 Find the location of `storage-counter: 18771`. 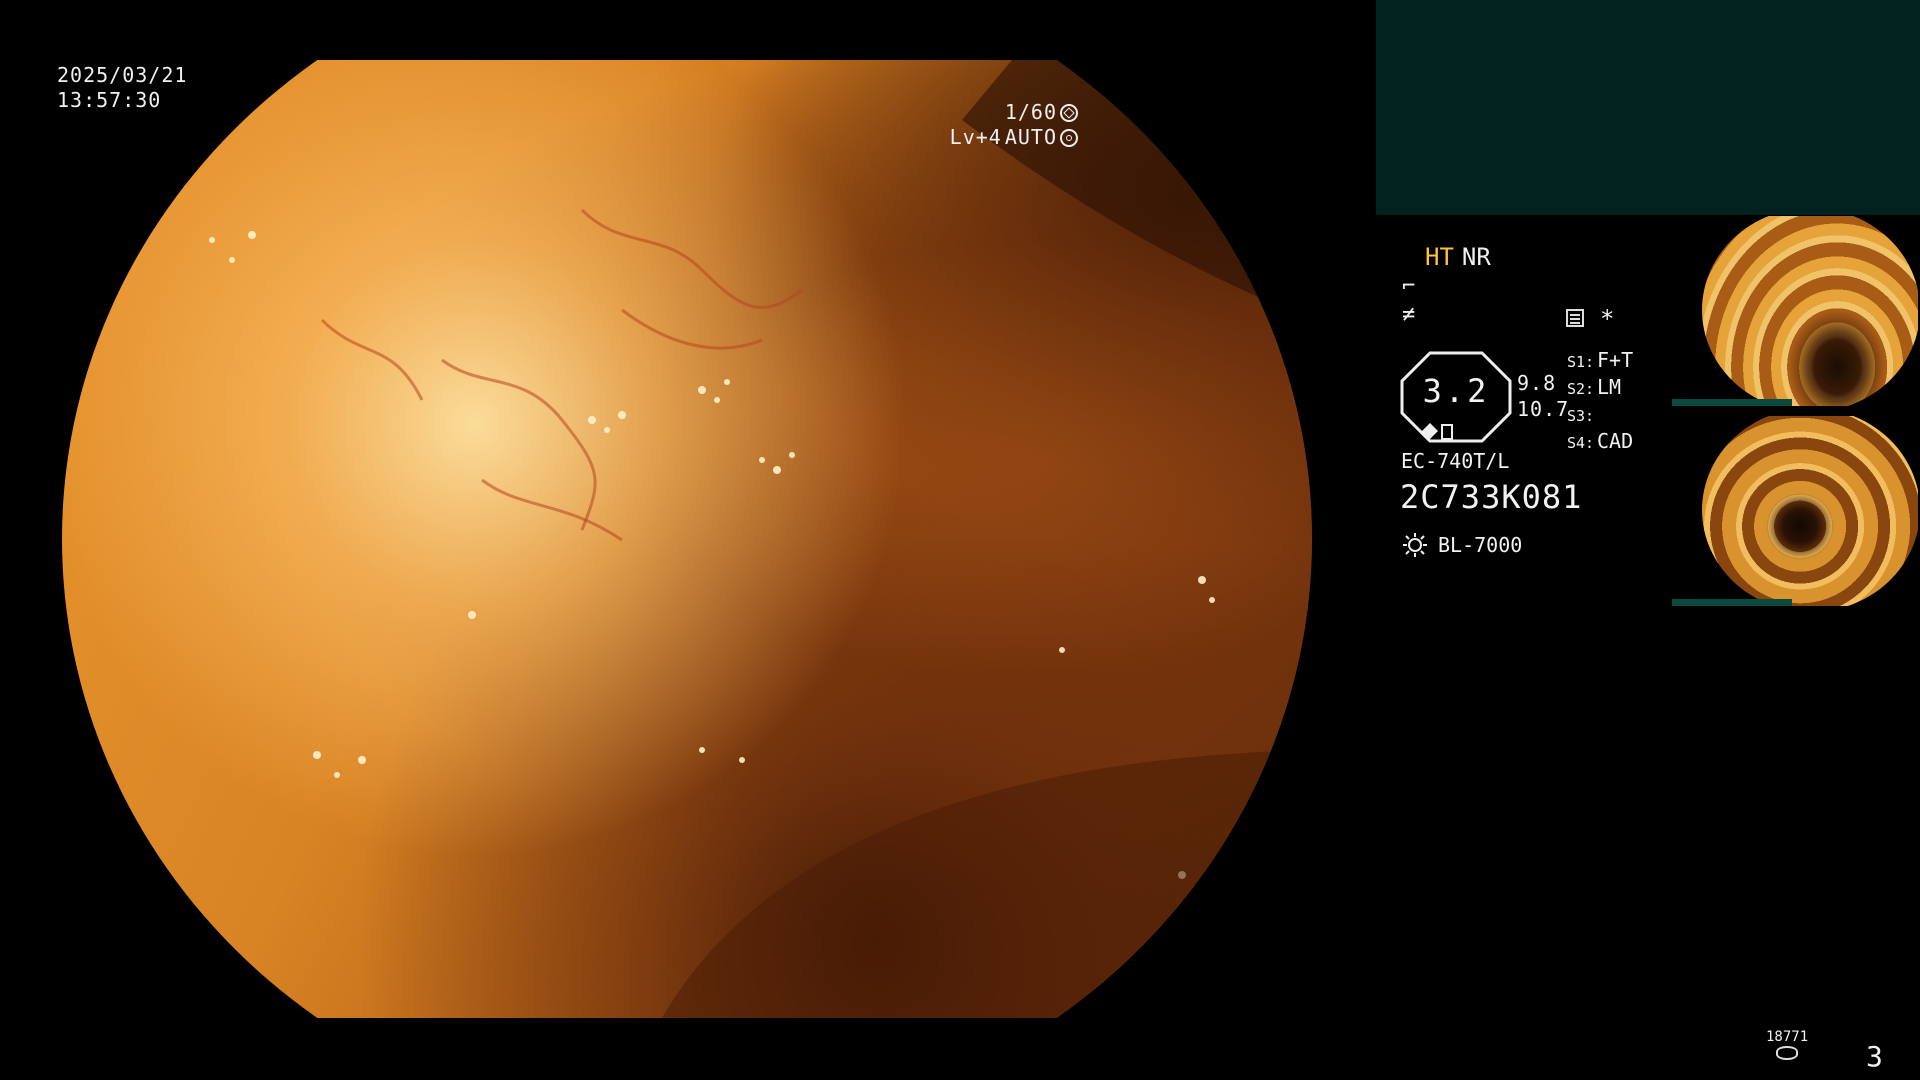

storage-counter: 18771 is located at coordinates (1787, 1045).